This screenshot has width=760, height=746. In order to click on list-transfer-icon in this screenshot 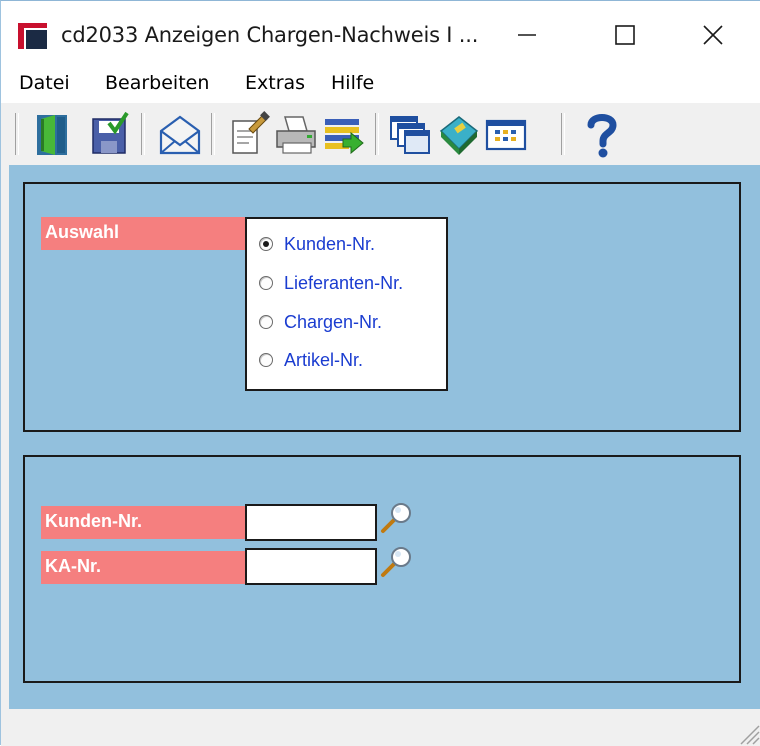, I will do `click(344, 134)`.